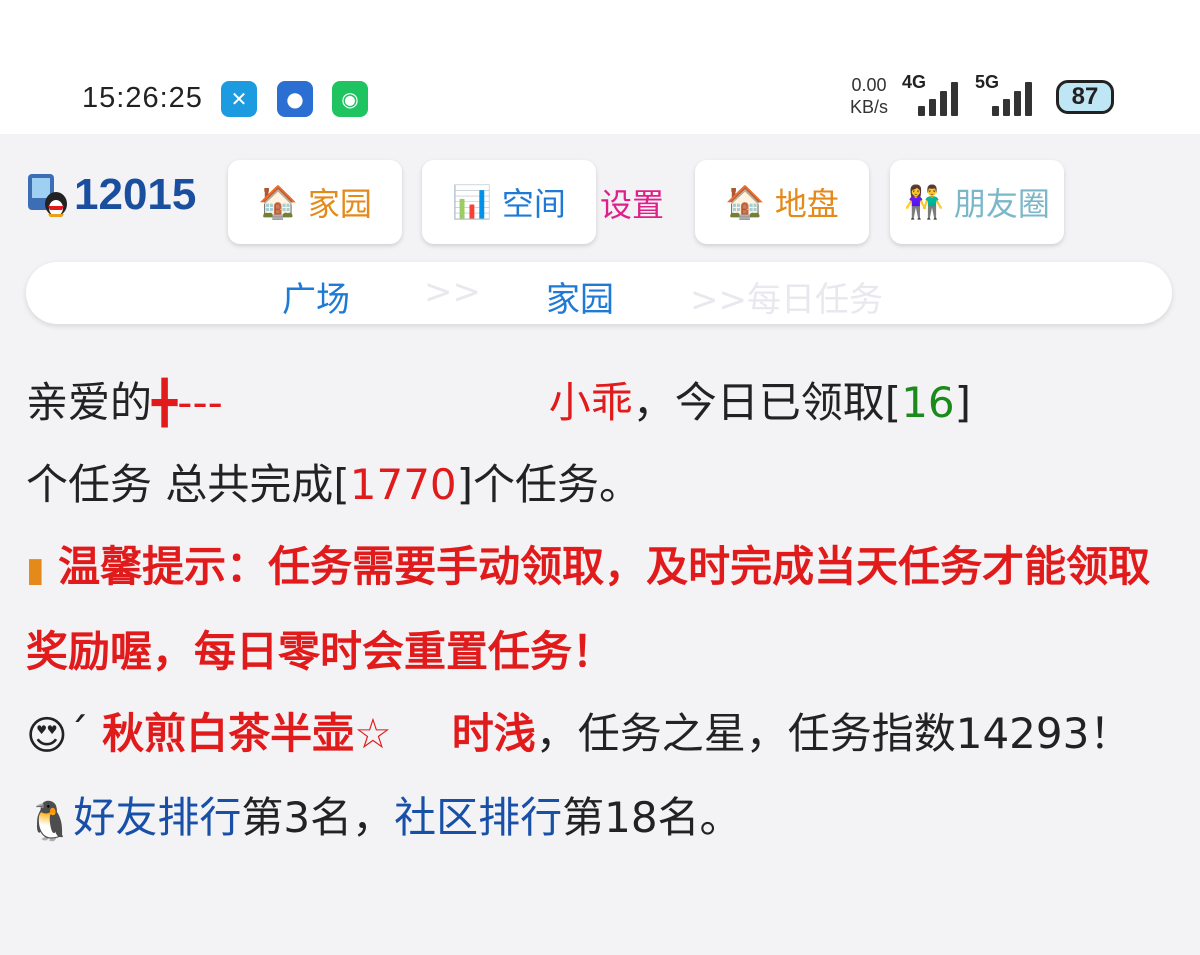 The height and width of the screenshot is (955, 1200). I want to click on star-mark: ˊ, so click(78, 733).